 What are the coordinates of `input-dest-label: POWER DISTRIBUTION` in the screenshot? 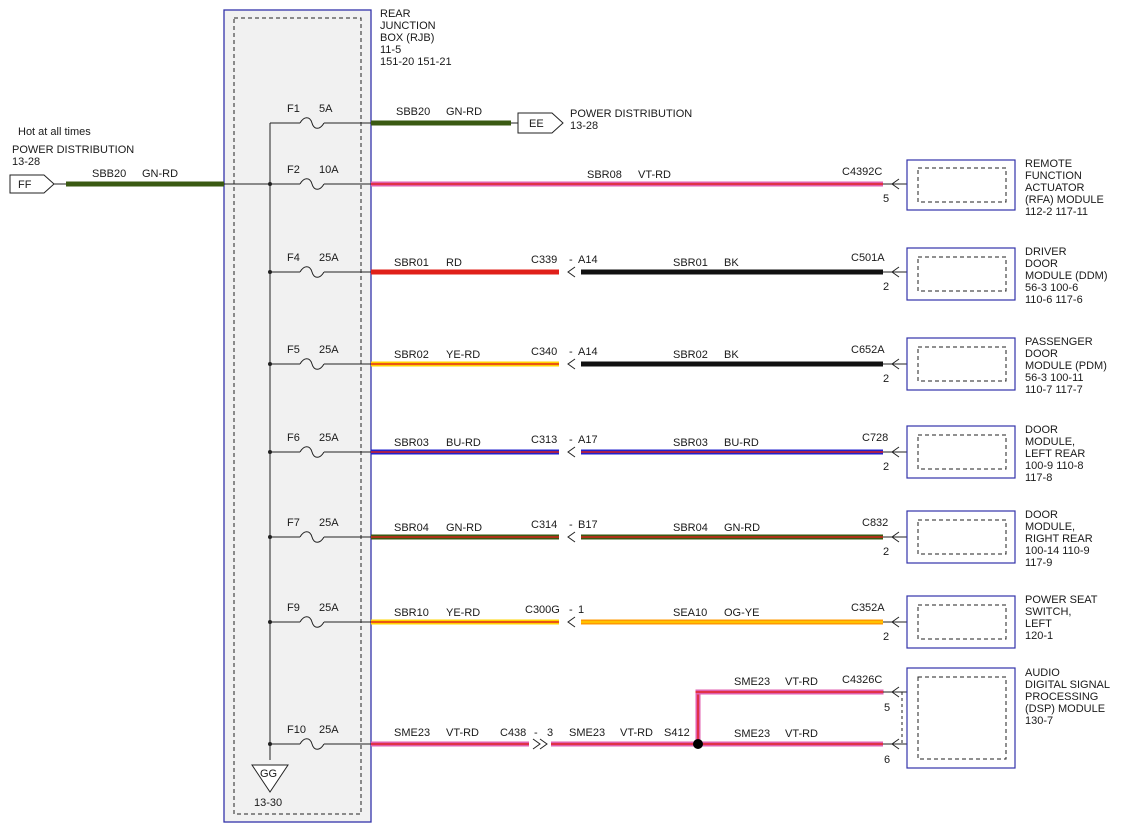 It's located at (73, 150).